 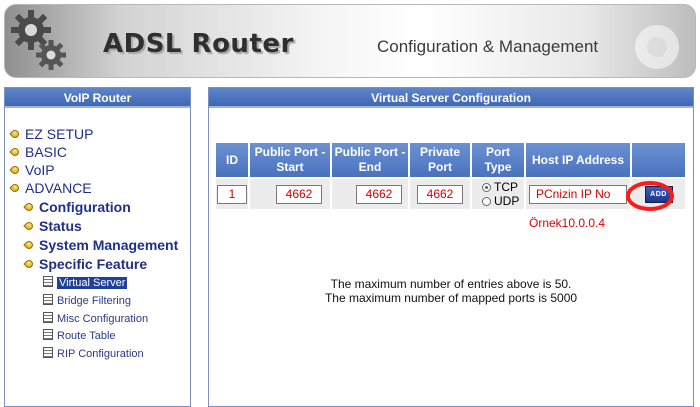 I want to click on menu-label: Misc Configuration, so click(x=103, y=319).